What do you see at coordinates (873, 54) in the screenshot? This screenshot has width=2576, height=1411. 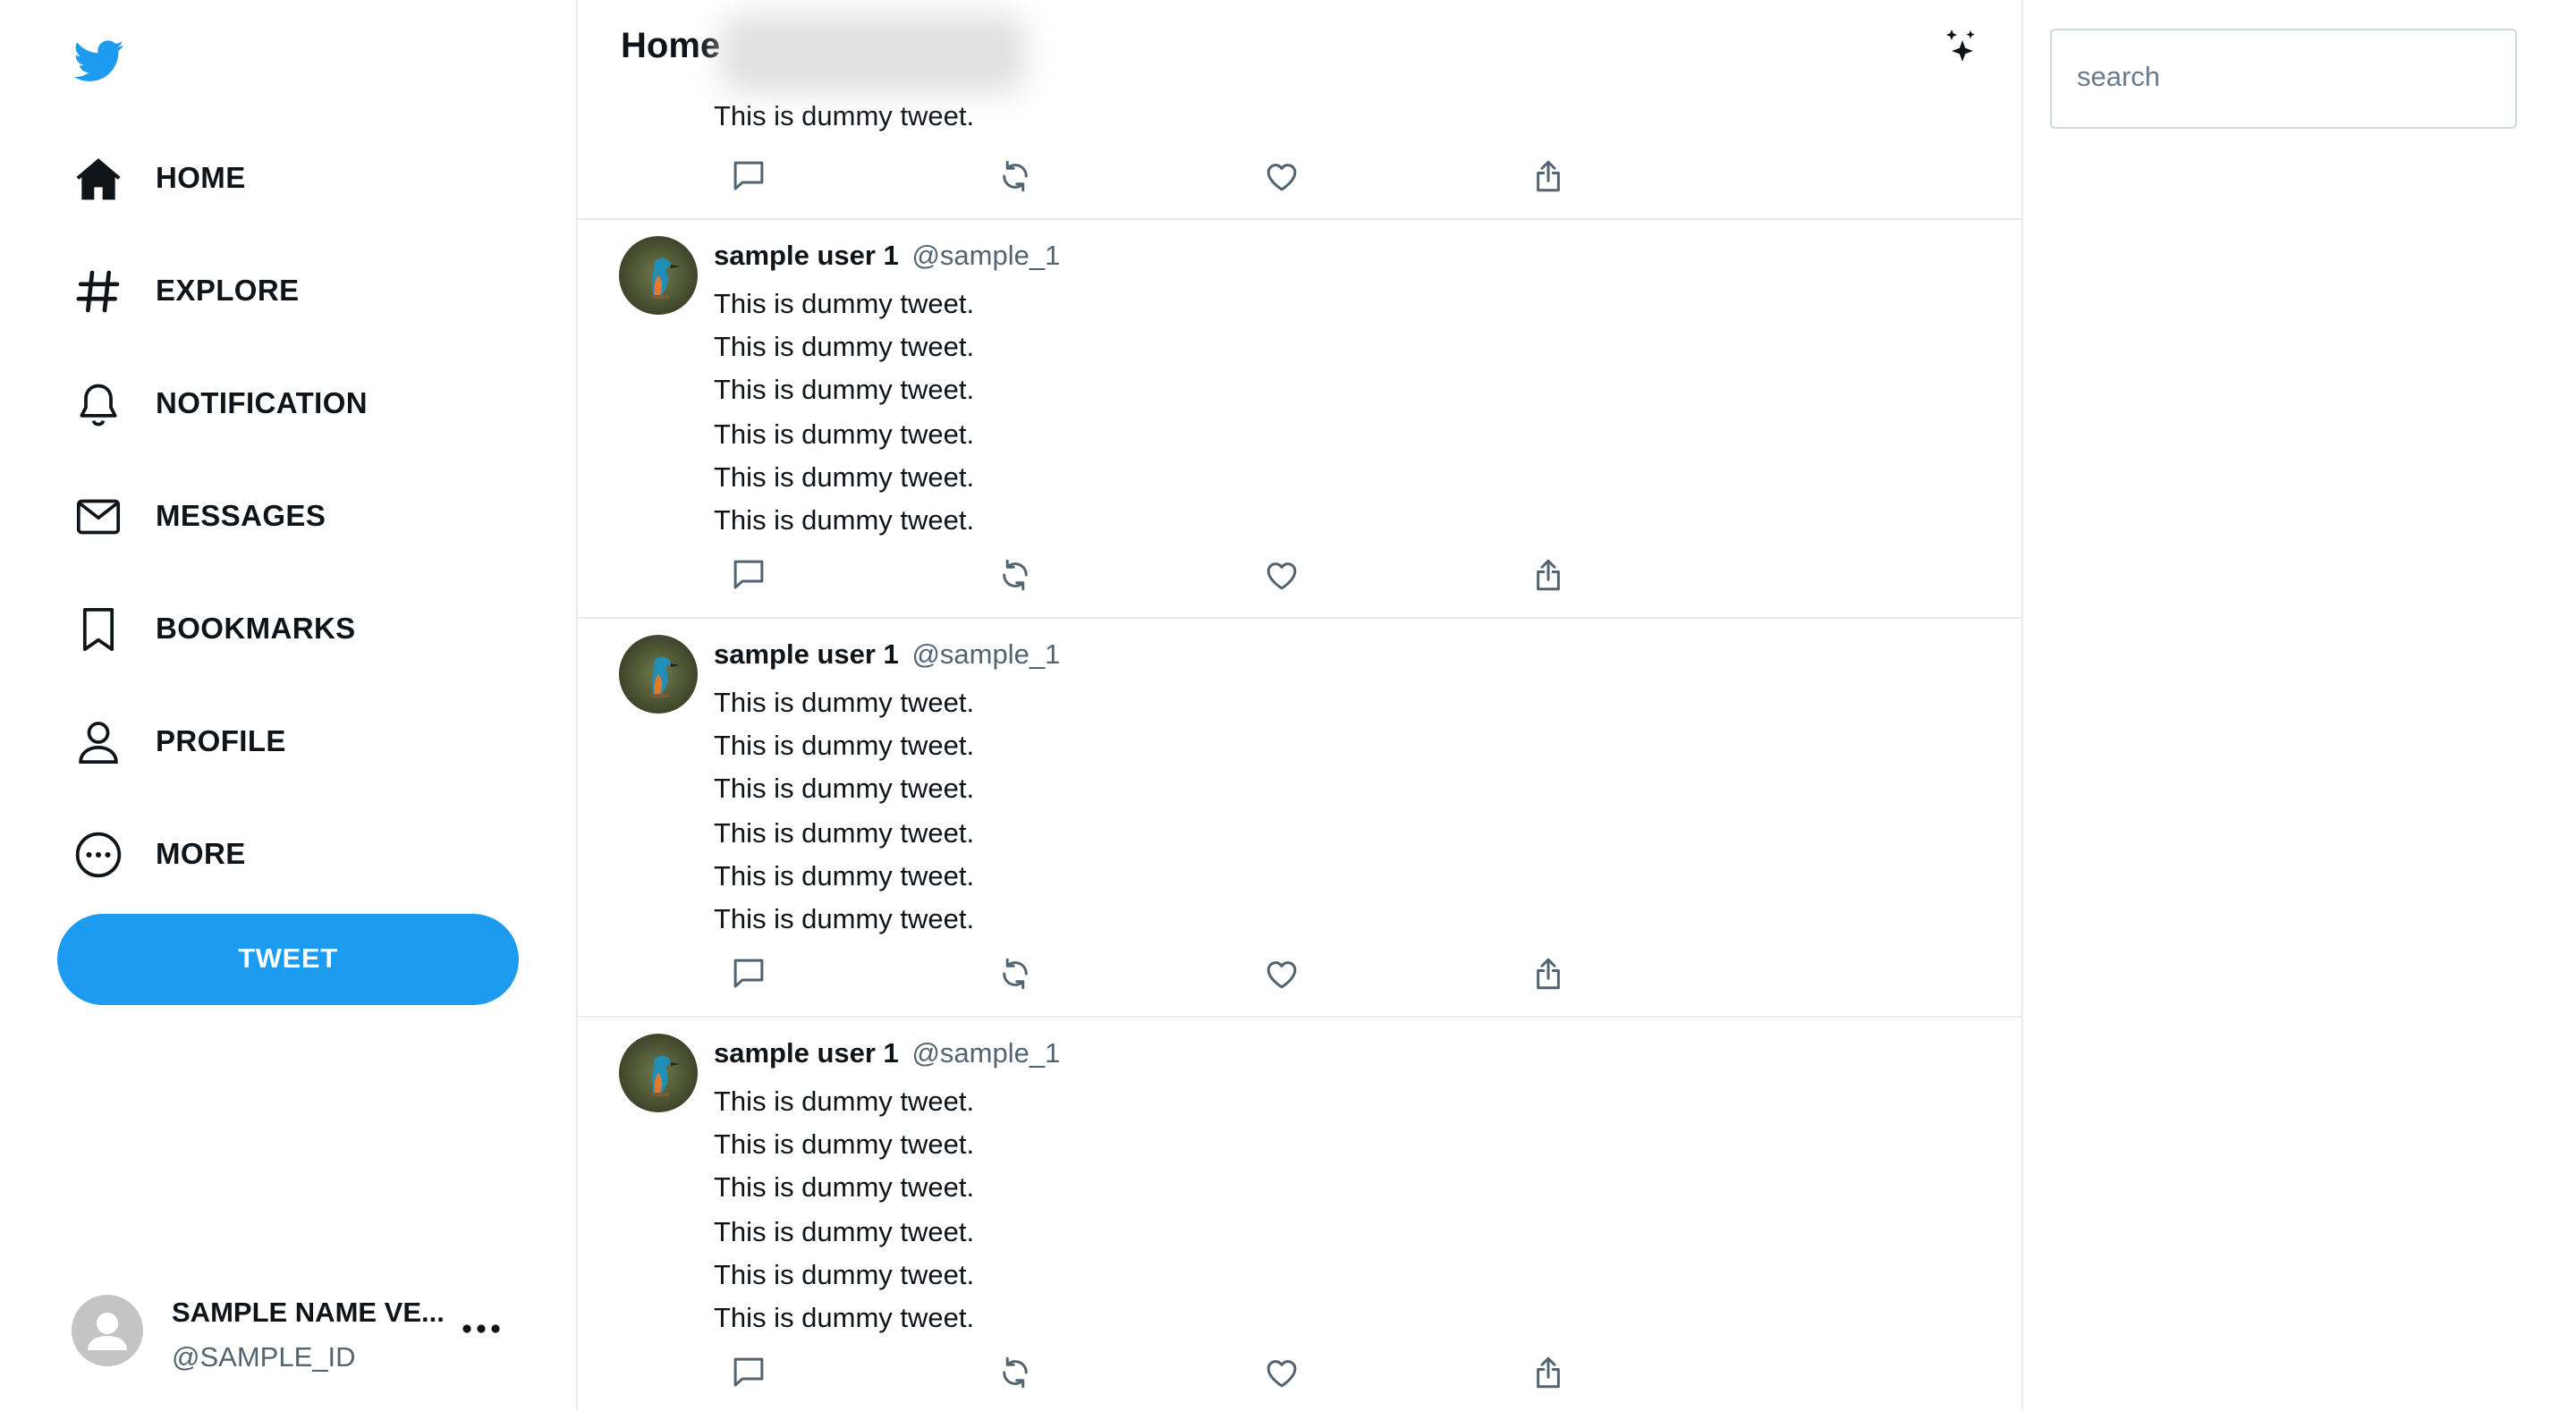 I see `blurred-region` at bounding box center [873, 54].